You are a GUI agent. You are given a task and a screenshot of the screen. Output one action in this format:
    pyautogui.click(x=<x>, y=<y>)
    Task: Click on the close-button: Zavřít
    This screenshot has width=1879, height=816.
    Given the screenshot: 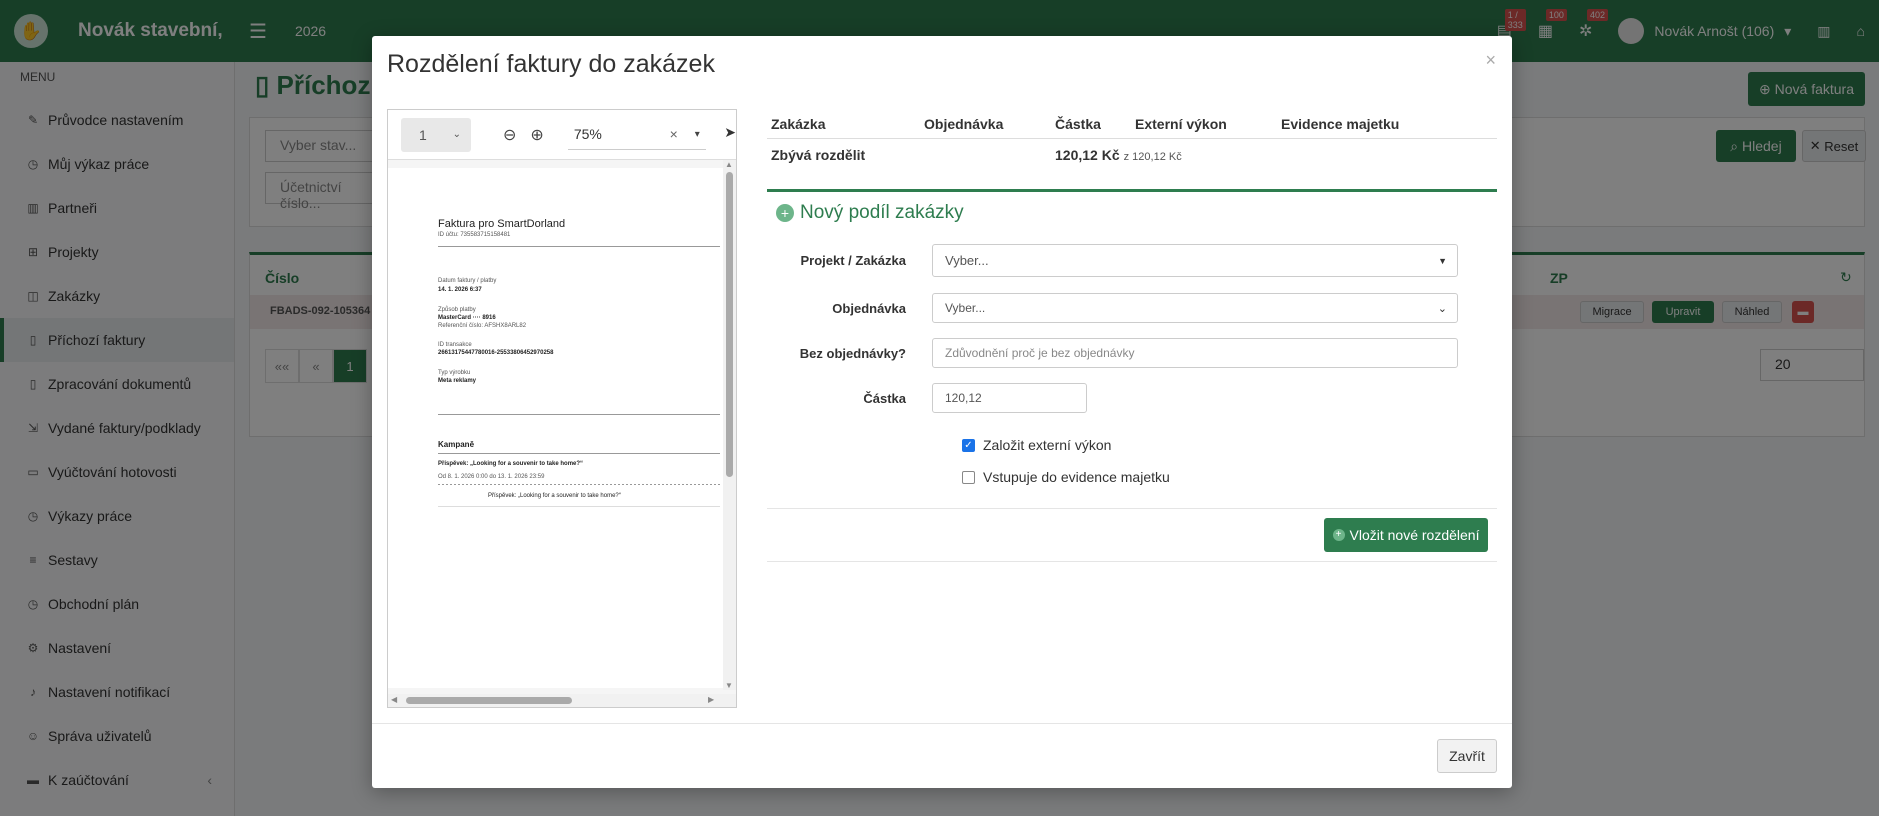 What is the action you would take?
    pyautogui.click(x=1467, y=756)
    